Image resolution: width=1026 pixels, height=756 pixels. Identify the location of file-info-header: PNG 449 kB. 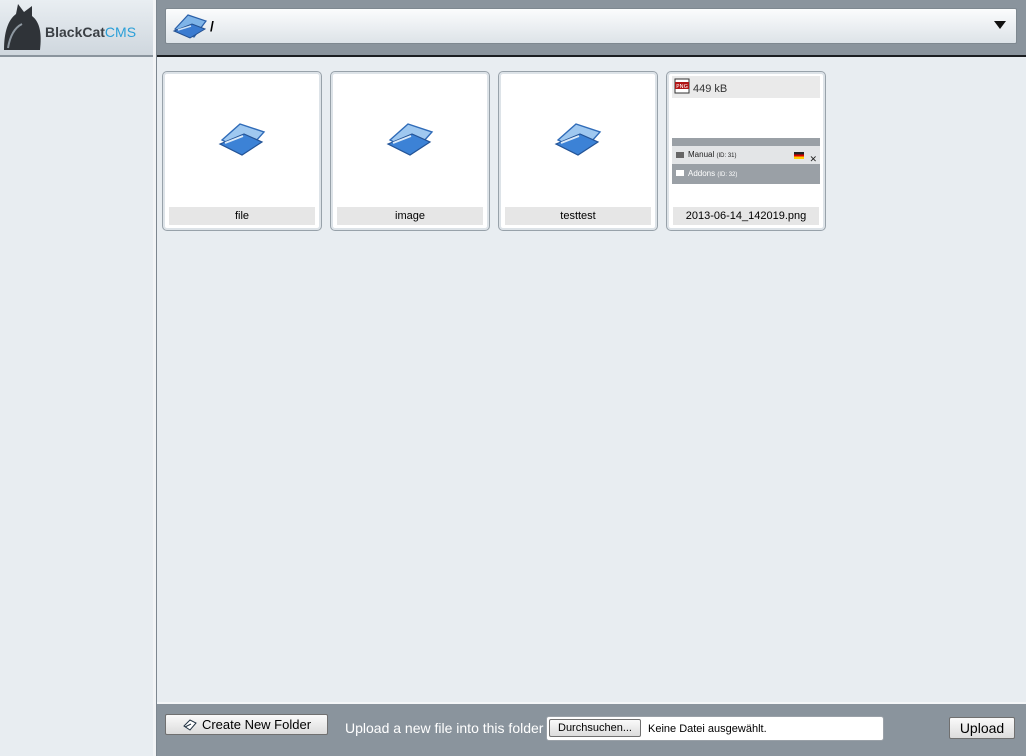
(746, 87).